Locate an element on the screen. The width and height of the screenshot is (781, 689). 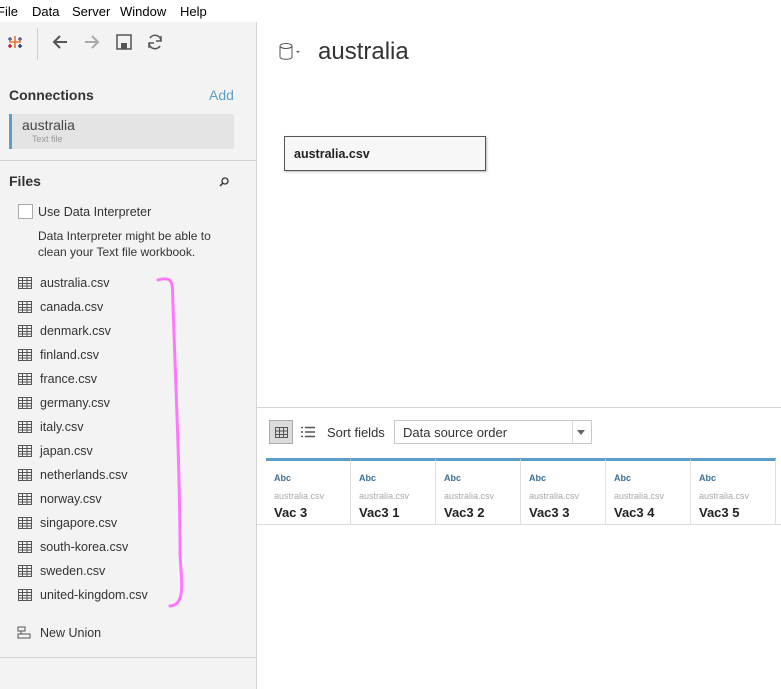
field-name: Vac3 1 is located at coordinates (379, 512).